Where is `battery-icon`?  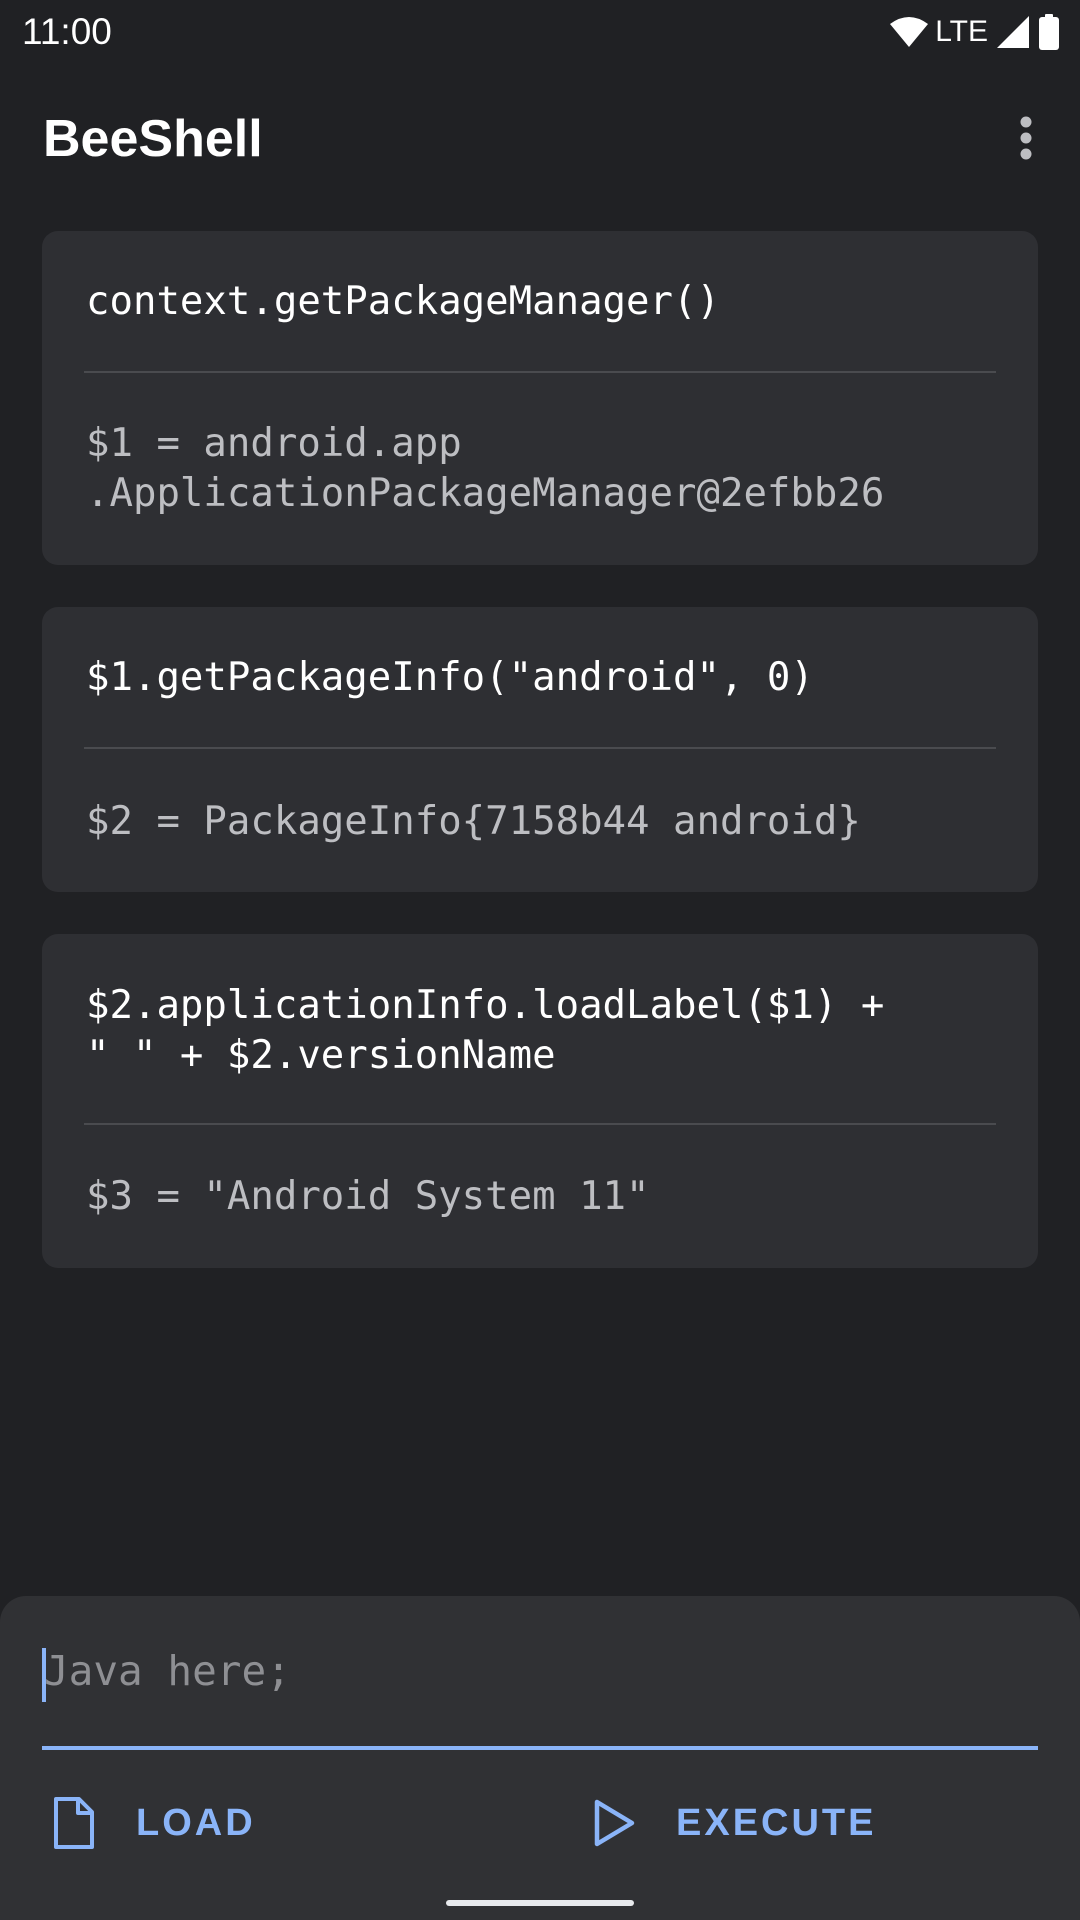
battery-icon is located at coordinates (1049, 32).